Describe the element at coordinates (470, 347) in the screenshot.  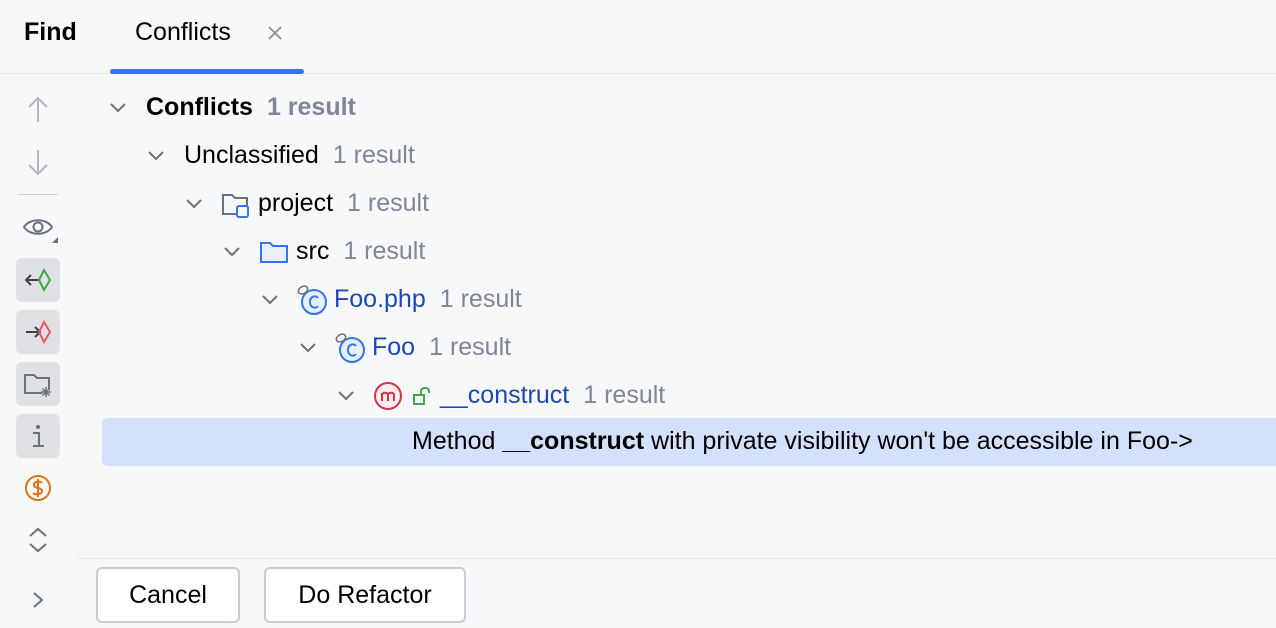
I see `class-count: 1 result` at that location.